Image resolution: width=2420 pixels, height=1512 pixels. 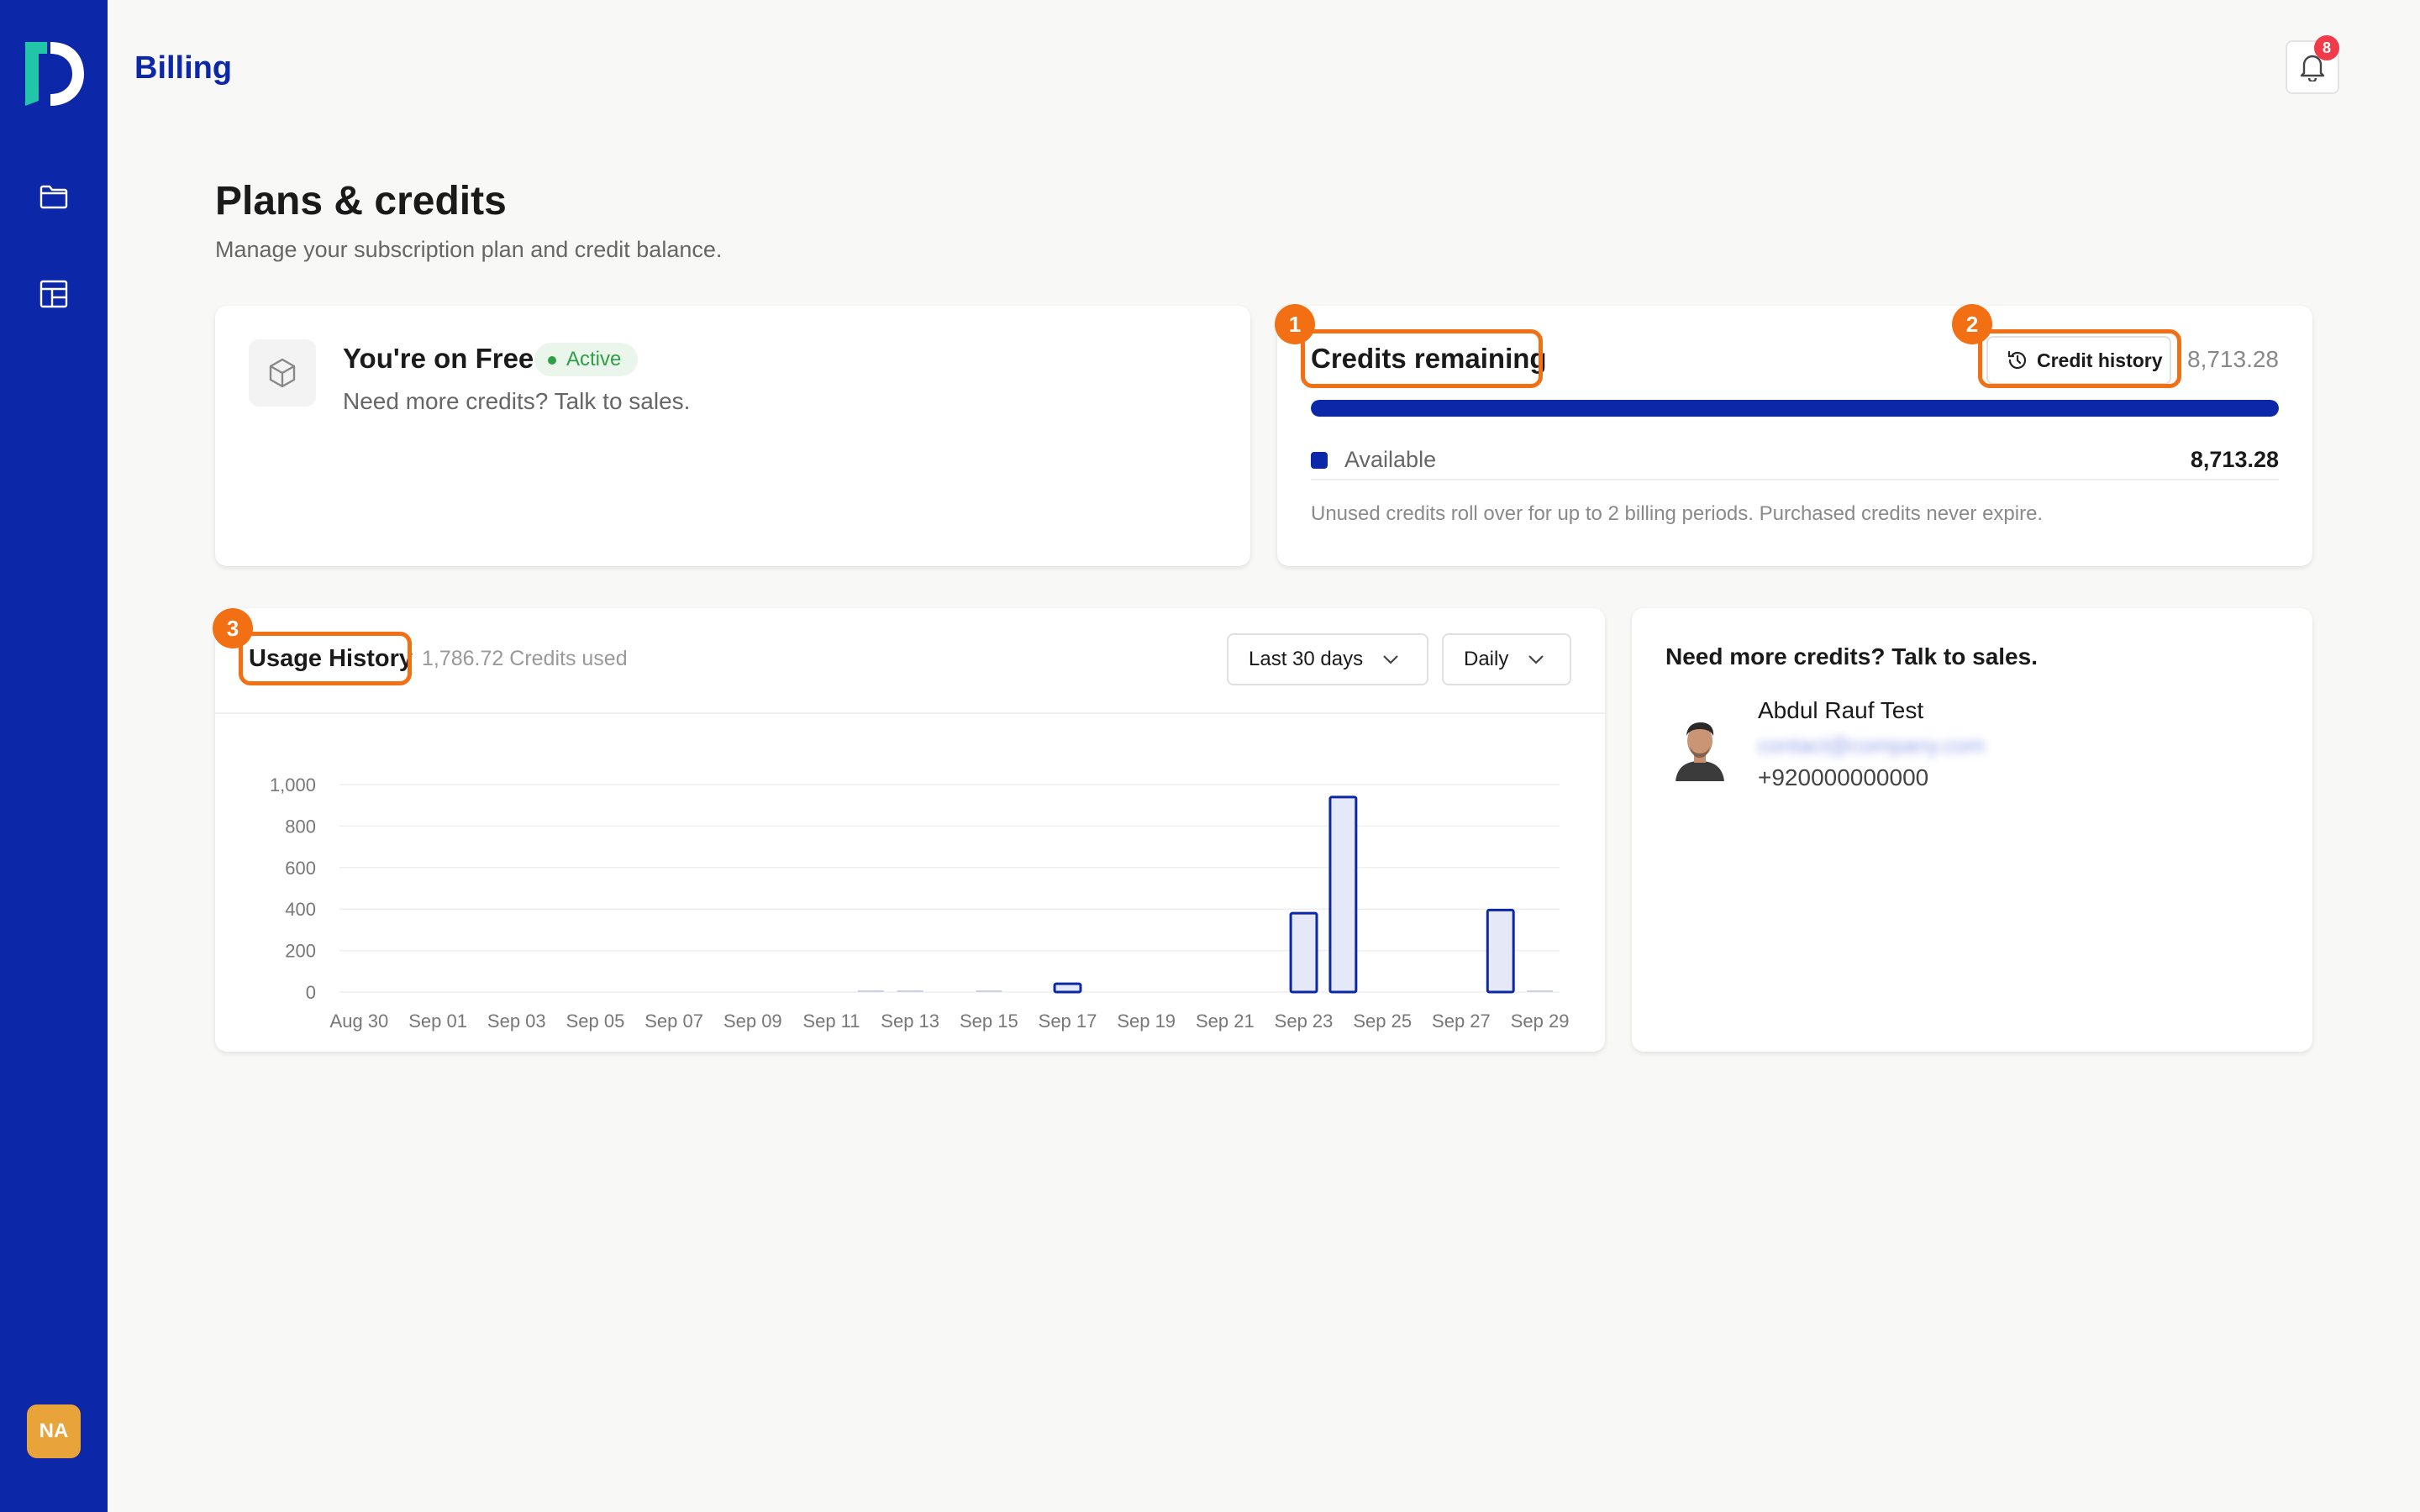 I want to click on granularity-label: Daily, so click(x=1486, y=659).